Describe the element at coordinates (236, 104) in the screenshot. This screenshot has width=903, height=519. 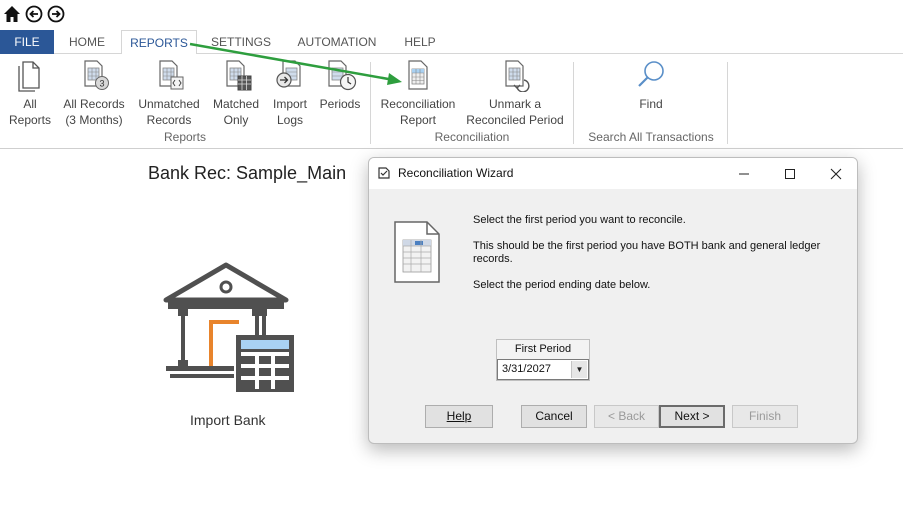
I see `matched-only-label-1: Matched` at that location.